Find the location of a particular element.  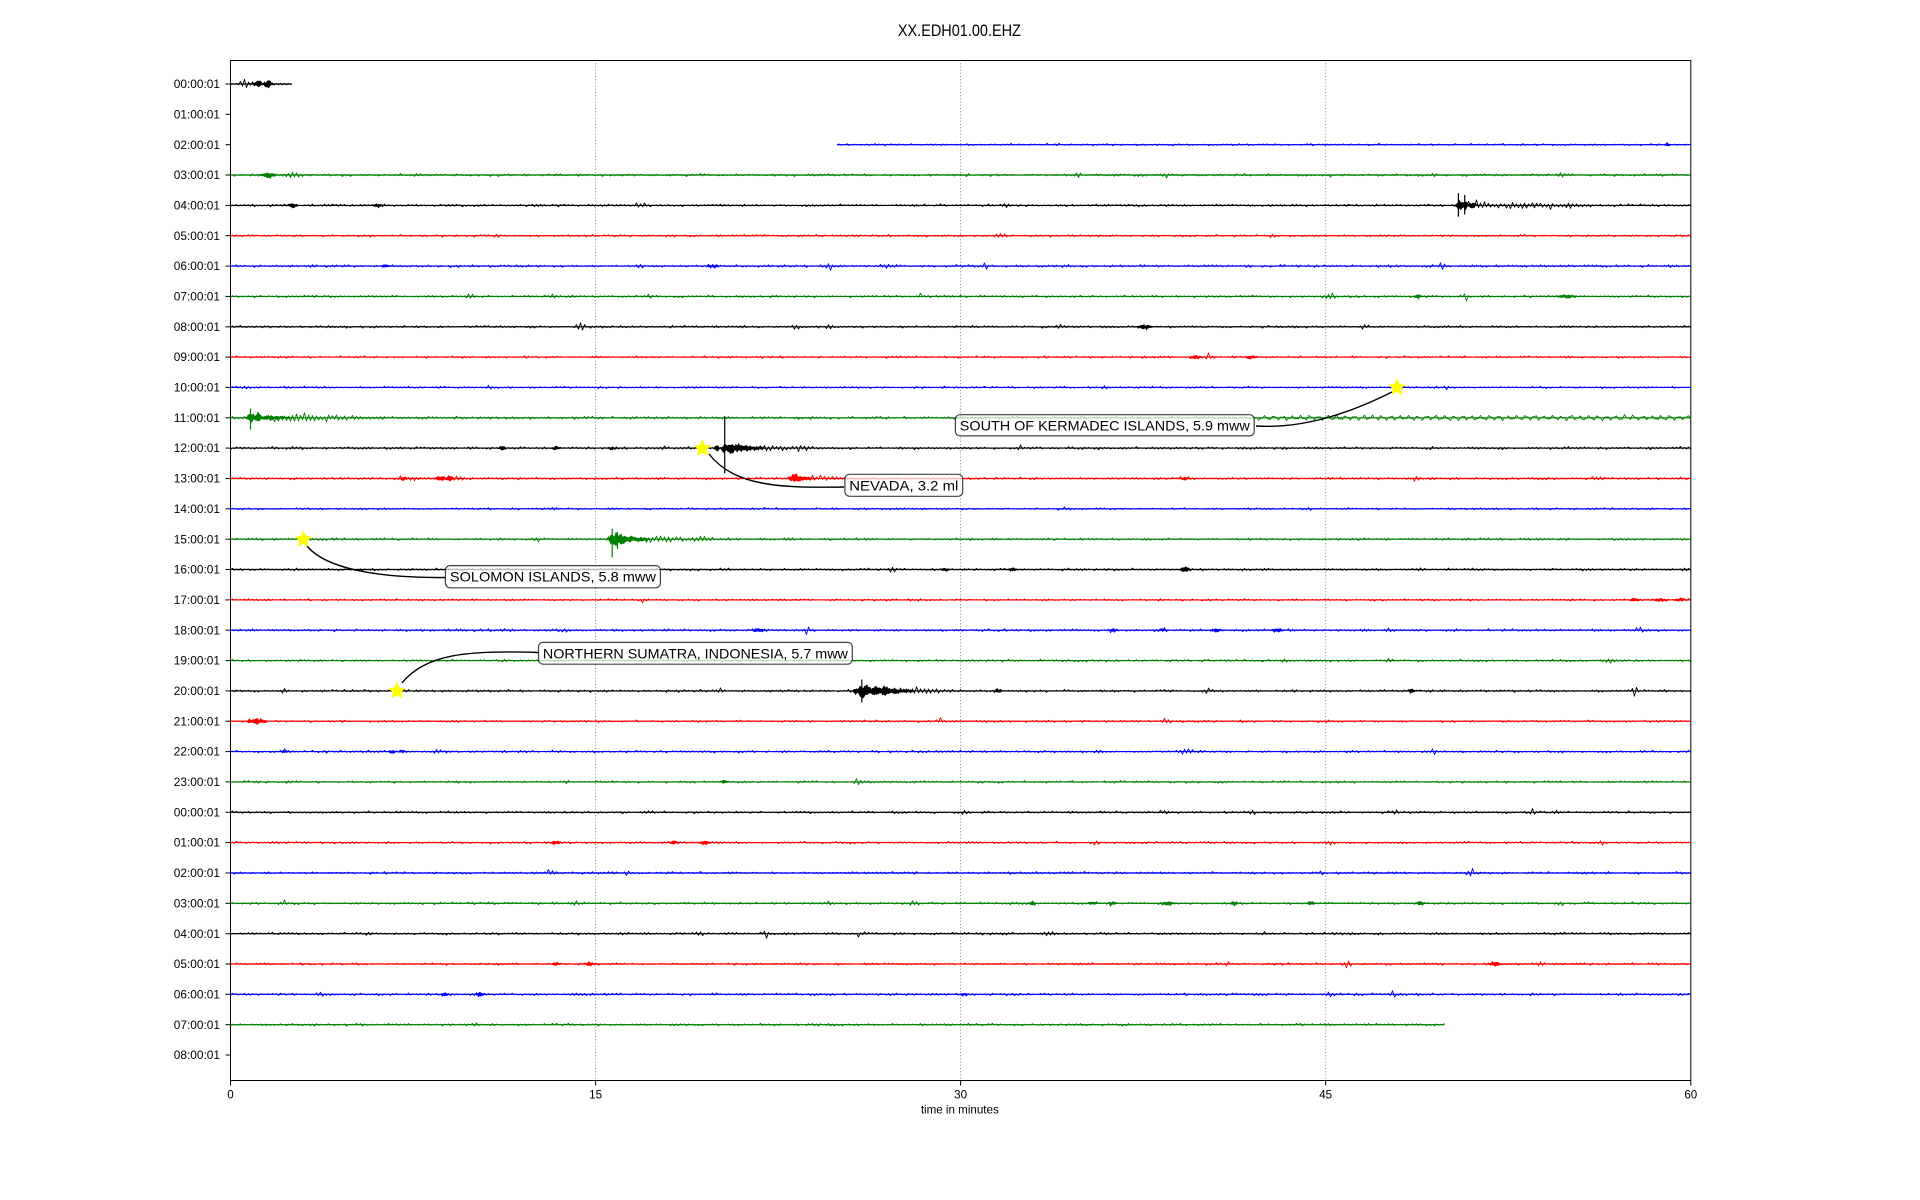

svg-text: 45 is located at coordinates (1325, 1095).